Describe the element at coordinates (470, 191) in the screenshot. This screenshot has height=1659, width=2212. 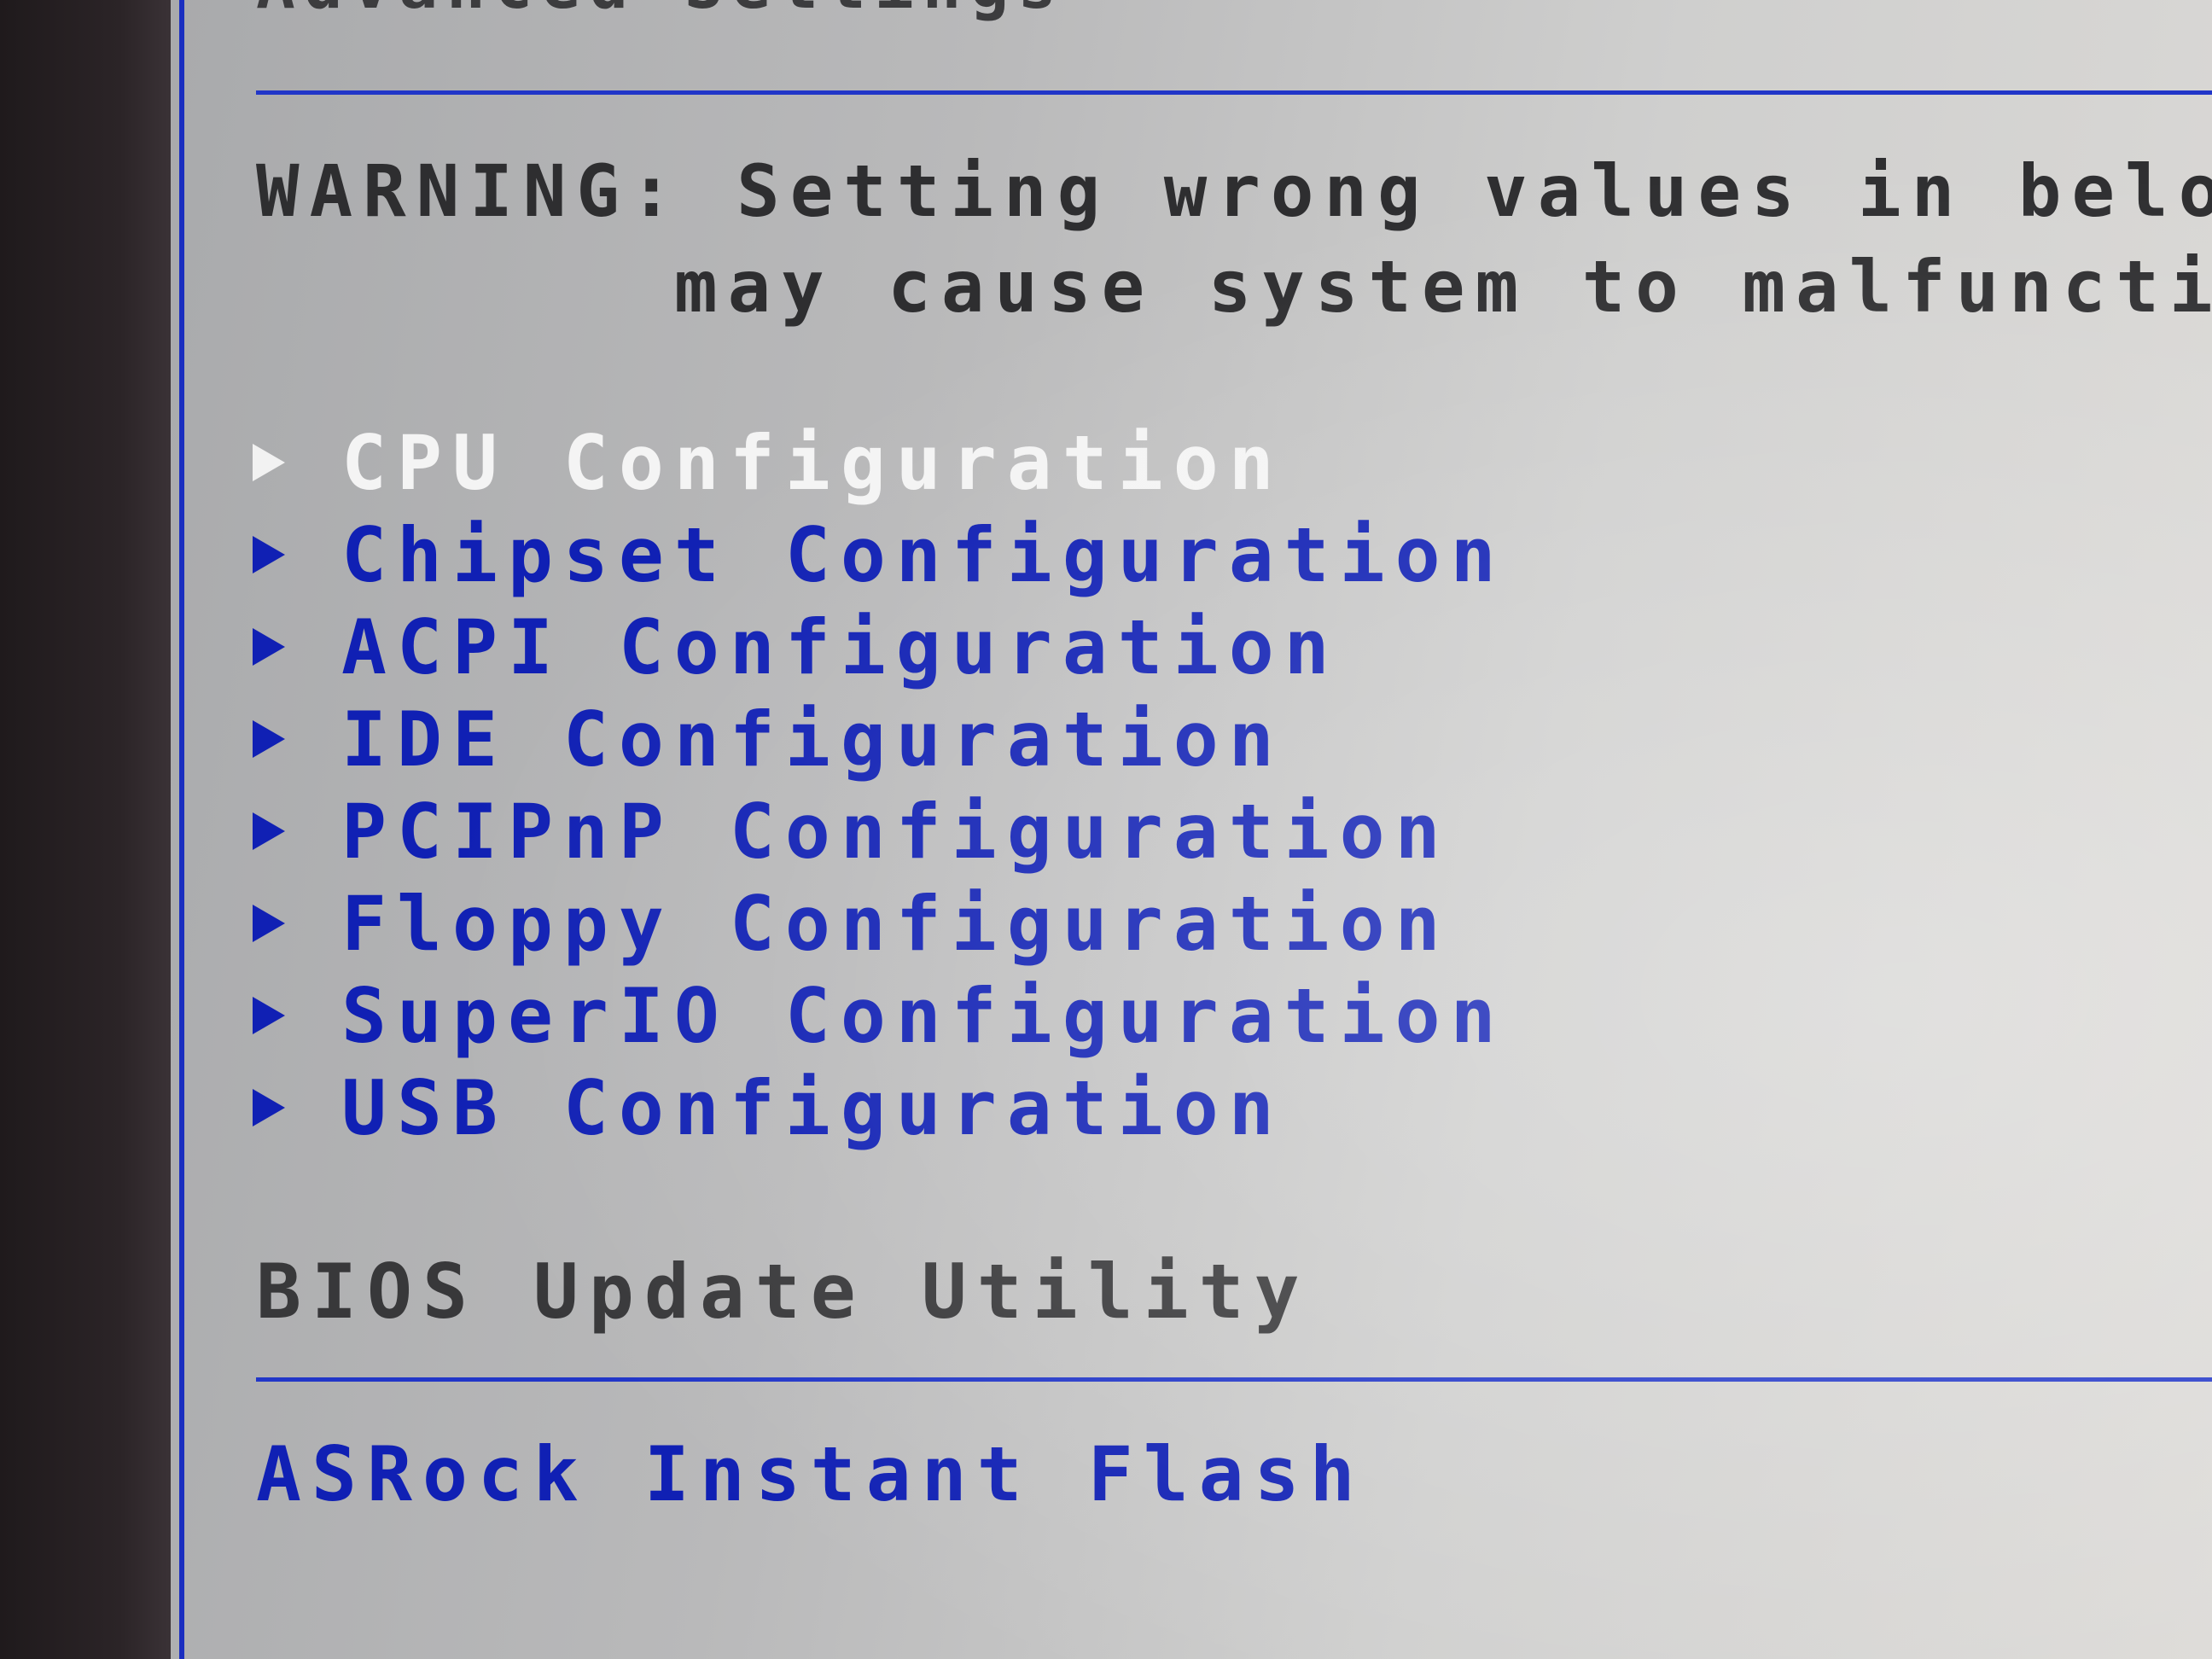
I see `warning-label: WARNING:` at that location.